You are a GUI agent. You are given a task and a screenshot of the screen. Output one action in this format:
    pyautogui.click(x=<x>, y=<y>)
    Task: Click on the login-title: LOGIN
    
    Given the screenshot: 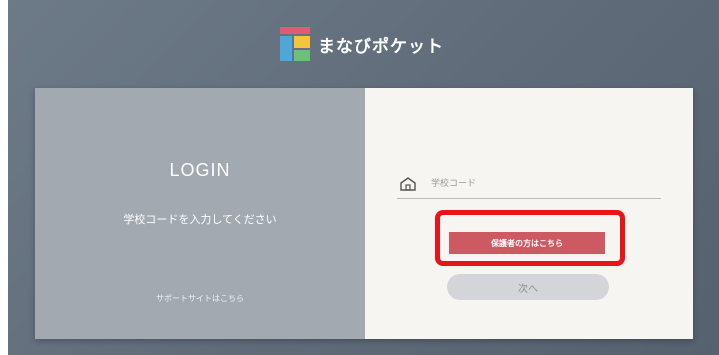 What is the action you would take?
    pyautogui.click(x=200, y=170)
    